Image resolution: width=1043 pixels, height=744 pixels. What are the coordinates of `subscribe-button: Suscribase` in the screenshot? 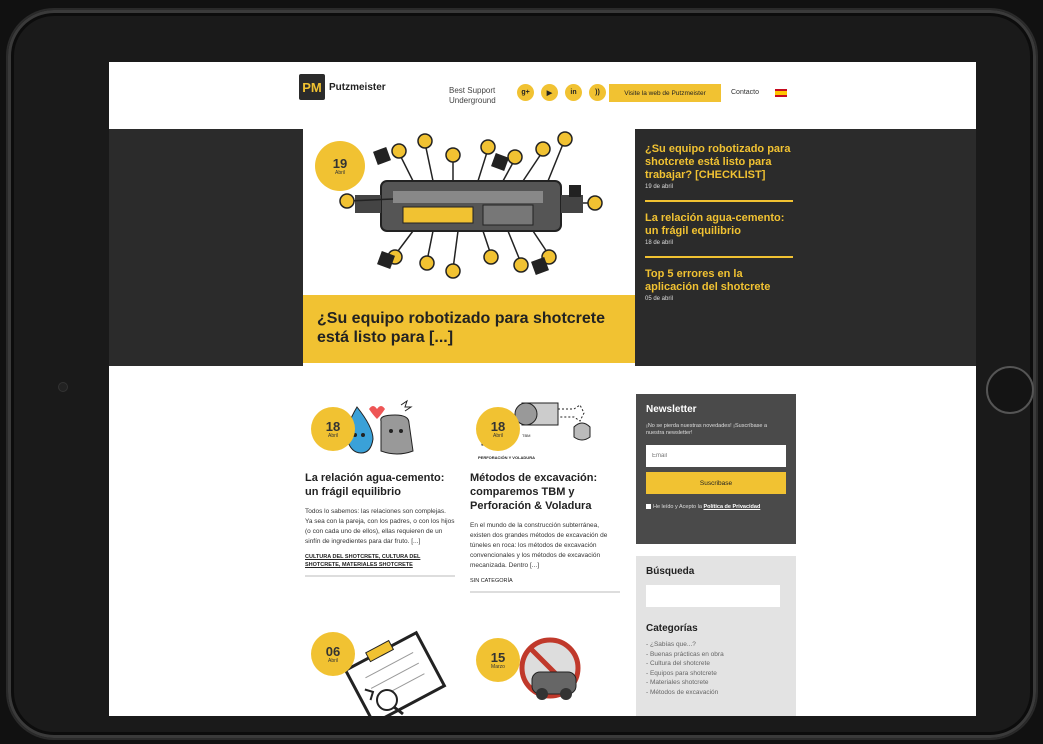 It's located at (716, 483).